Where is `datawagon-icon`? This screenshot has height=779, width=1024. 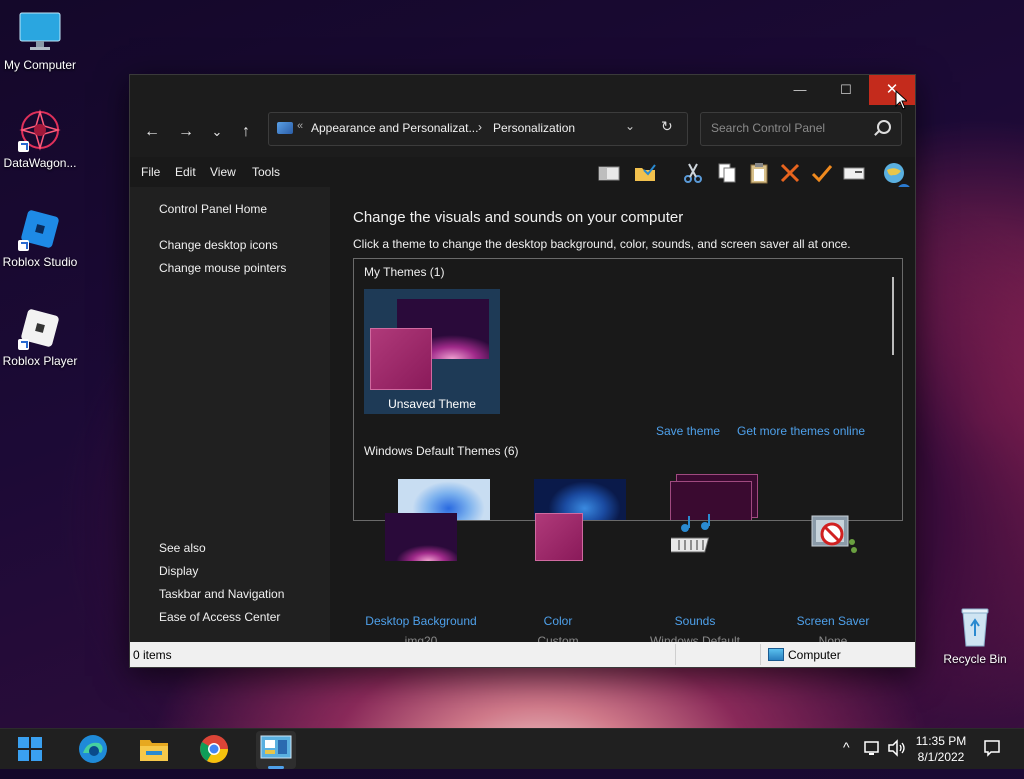
datawagon-icon is located at coordinates (40, 130).